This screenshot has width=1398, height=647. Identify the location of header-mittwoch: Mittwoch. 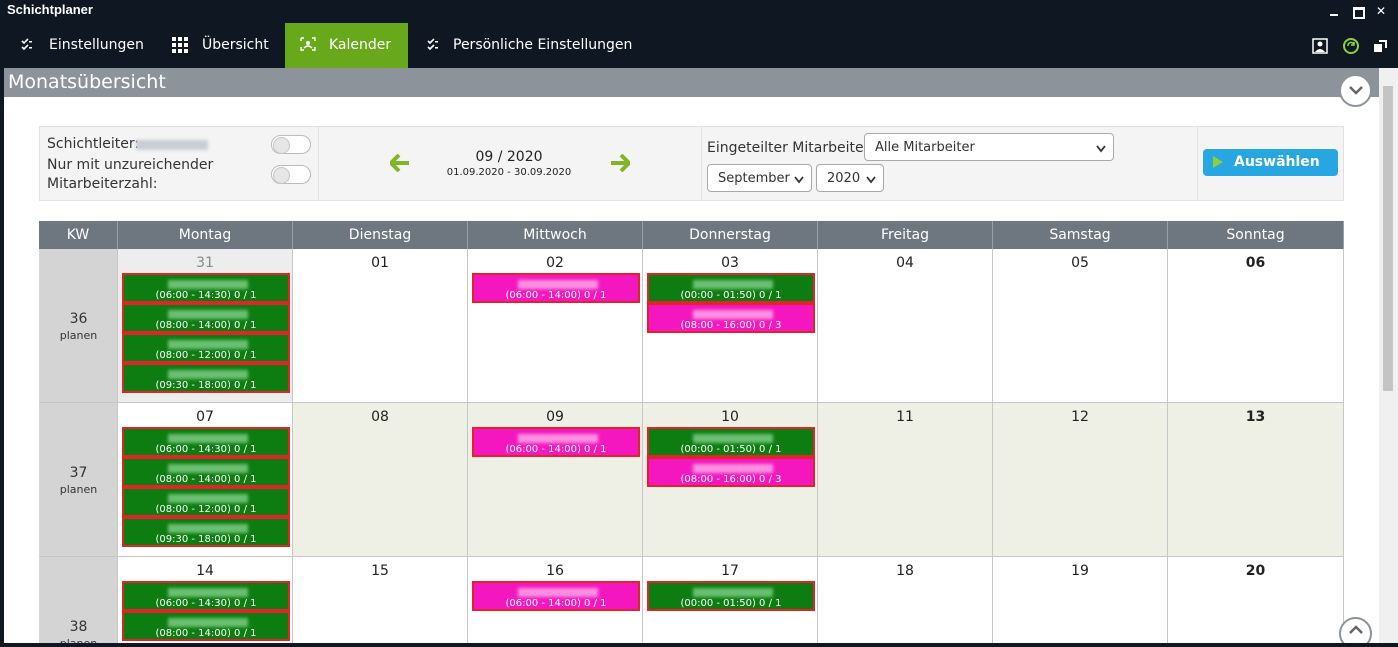
(555, 235).